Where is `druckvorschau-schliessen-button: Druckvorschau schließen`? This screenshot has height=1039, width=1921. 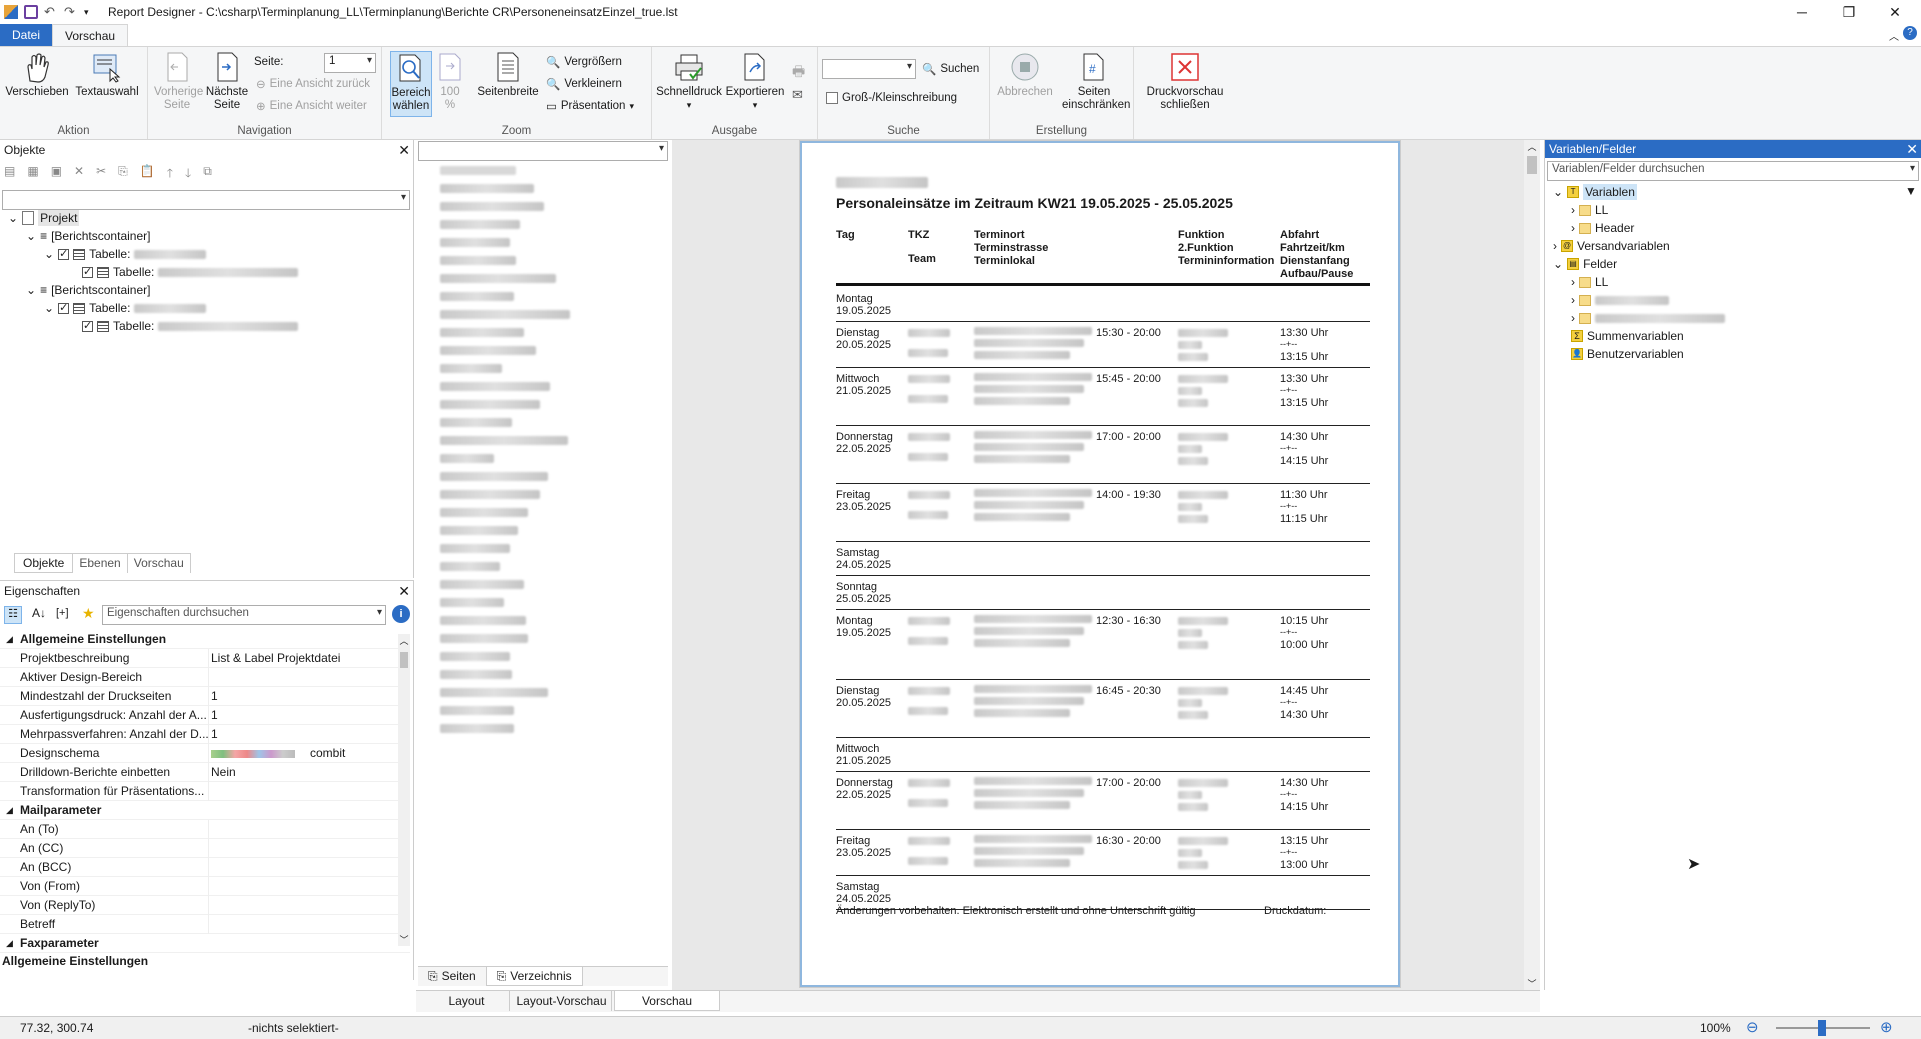
druckvorschau-schliessen-button: Druckvorschau schließen is located at coordinates (1185, 81).